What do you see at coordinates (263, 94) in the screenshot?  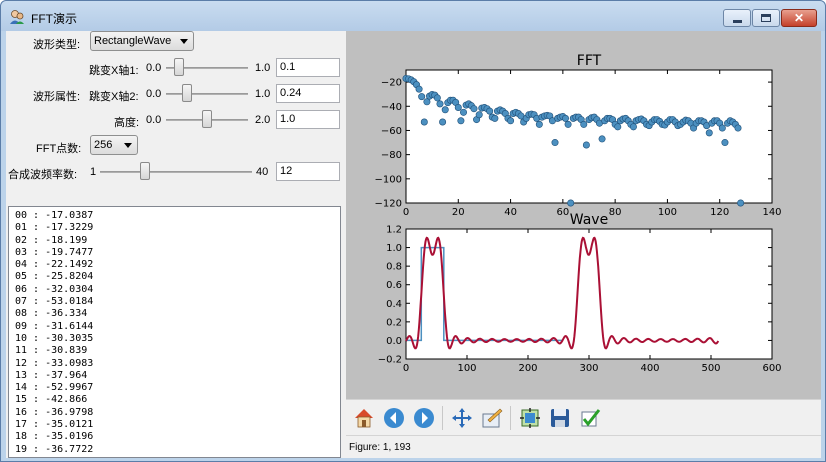 I see `jump-x2-max: 1.0` at bounding box center [263, 94].